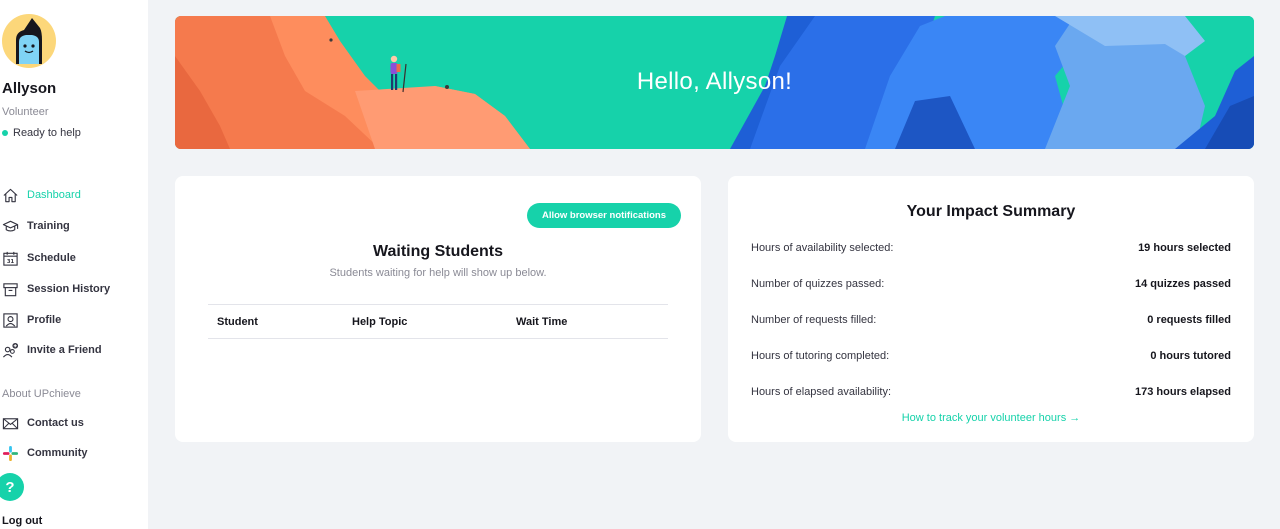  I want to click on user-status: Ready to help, so click(41, 133).